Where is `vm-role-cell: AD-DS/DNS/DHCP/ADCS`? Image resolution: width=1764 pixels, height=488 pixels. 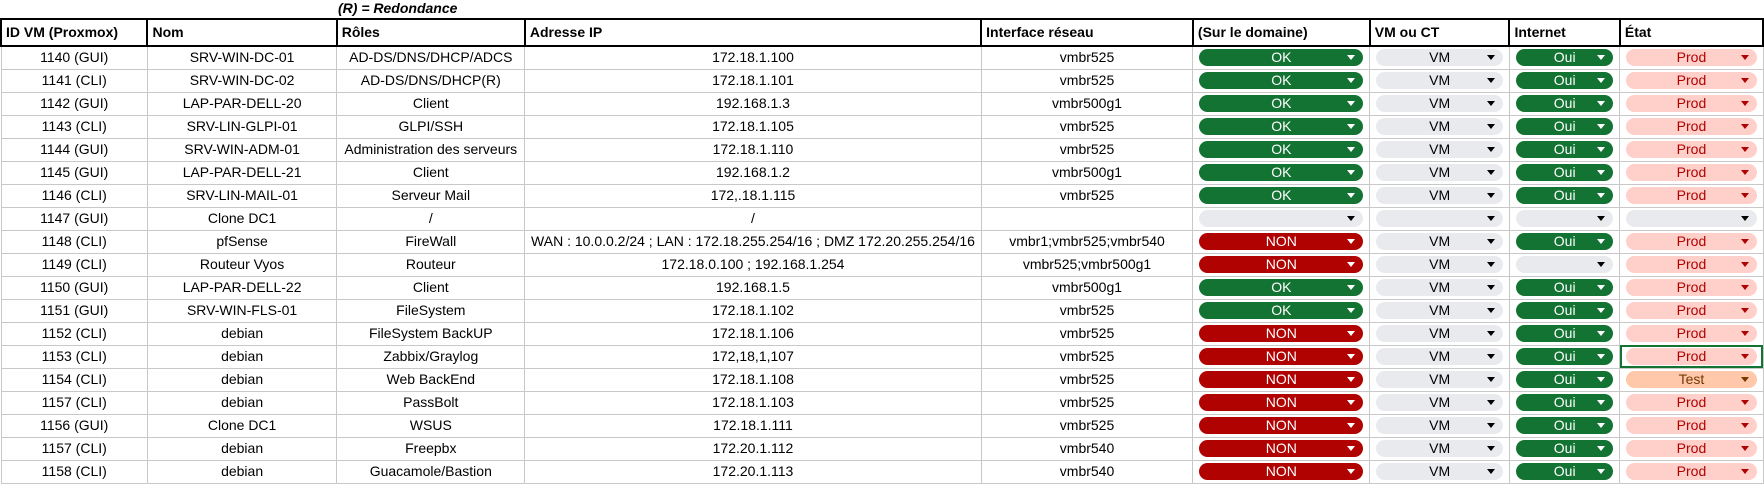
vm-role-cell: AD-DS/DNS/DHCP/ADCS is located at coordinates (431, 57).